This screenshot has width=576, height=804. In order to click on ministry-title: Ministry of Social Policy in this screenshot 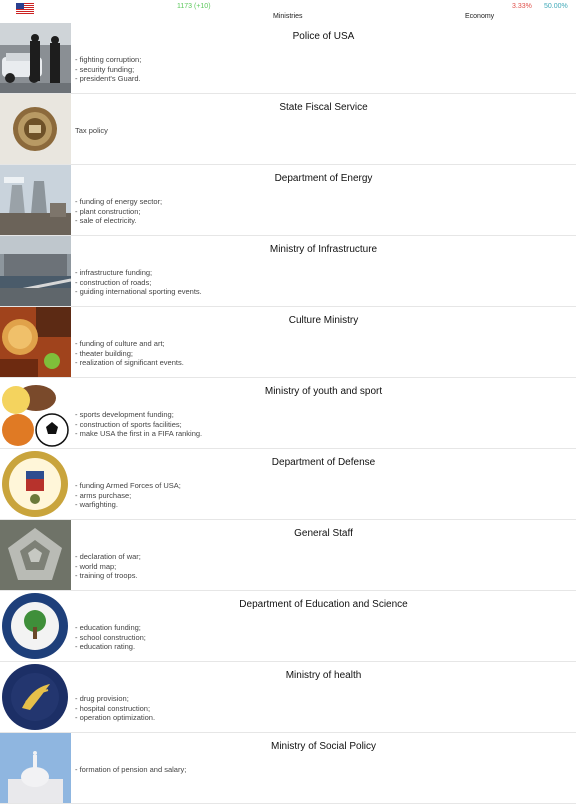, I will do `click(323, 746)`.